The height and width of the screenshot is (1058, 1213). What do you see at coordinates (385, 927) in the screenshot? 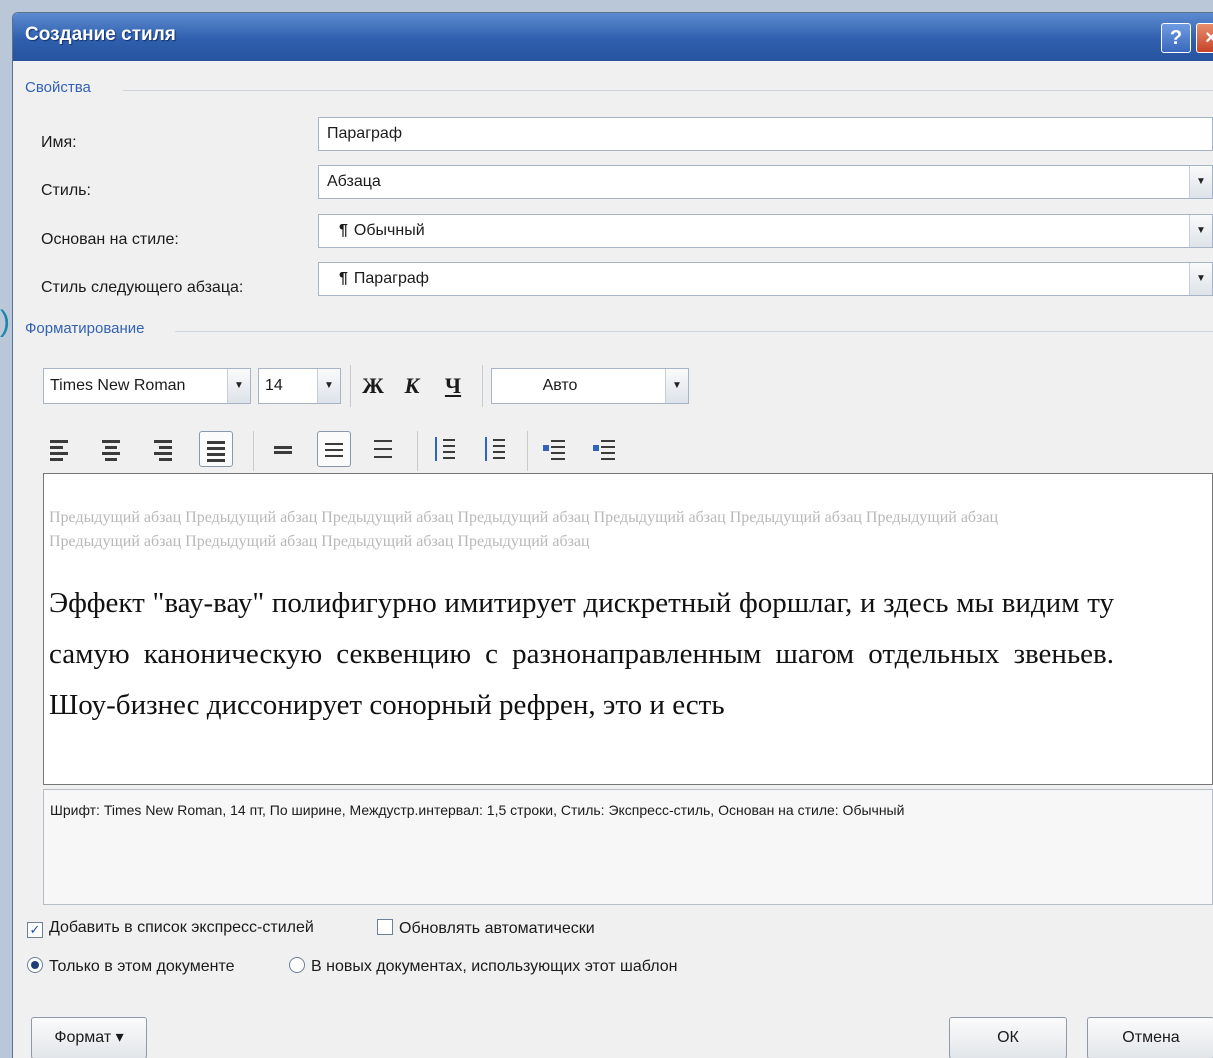
I see `checkbox-icon` at bounding box center [385, 927].